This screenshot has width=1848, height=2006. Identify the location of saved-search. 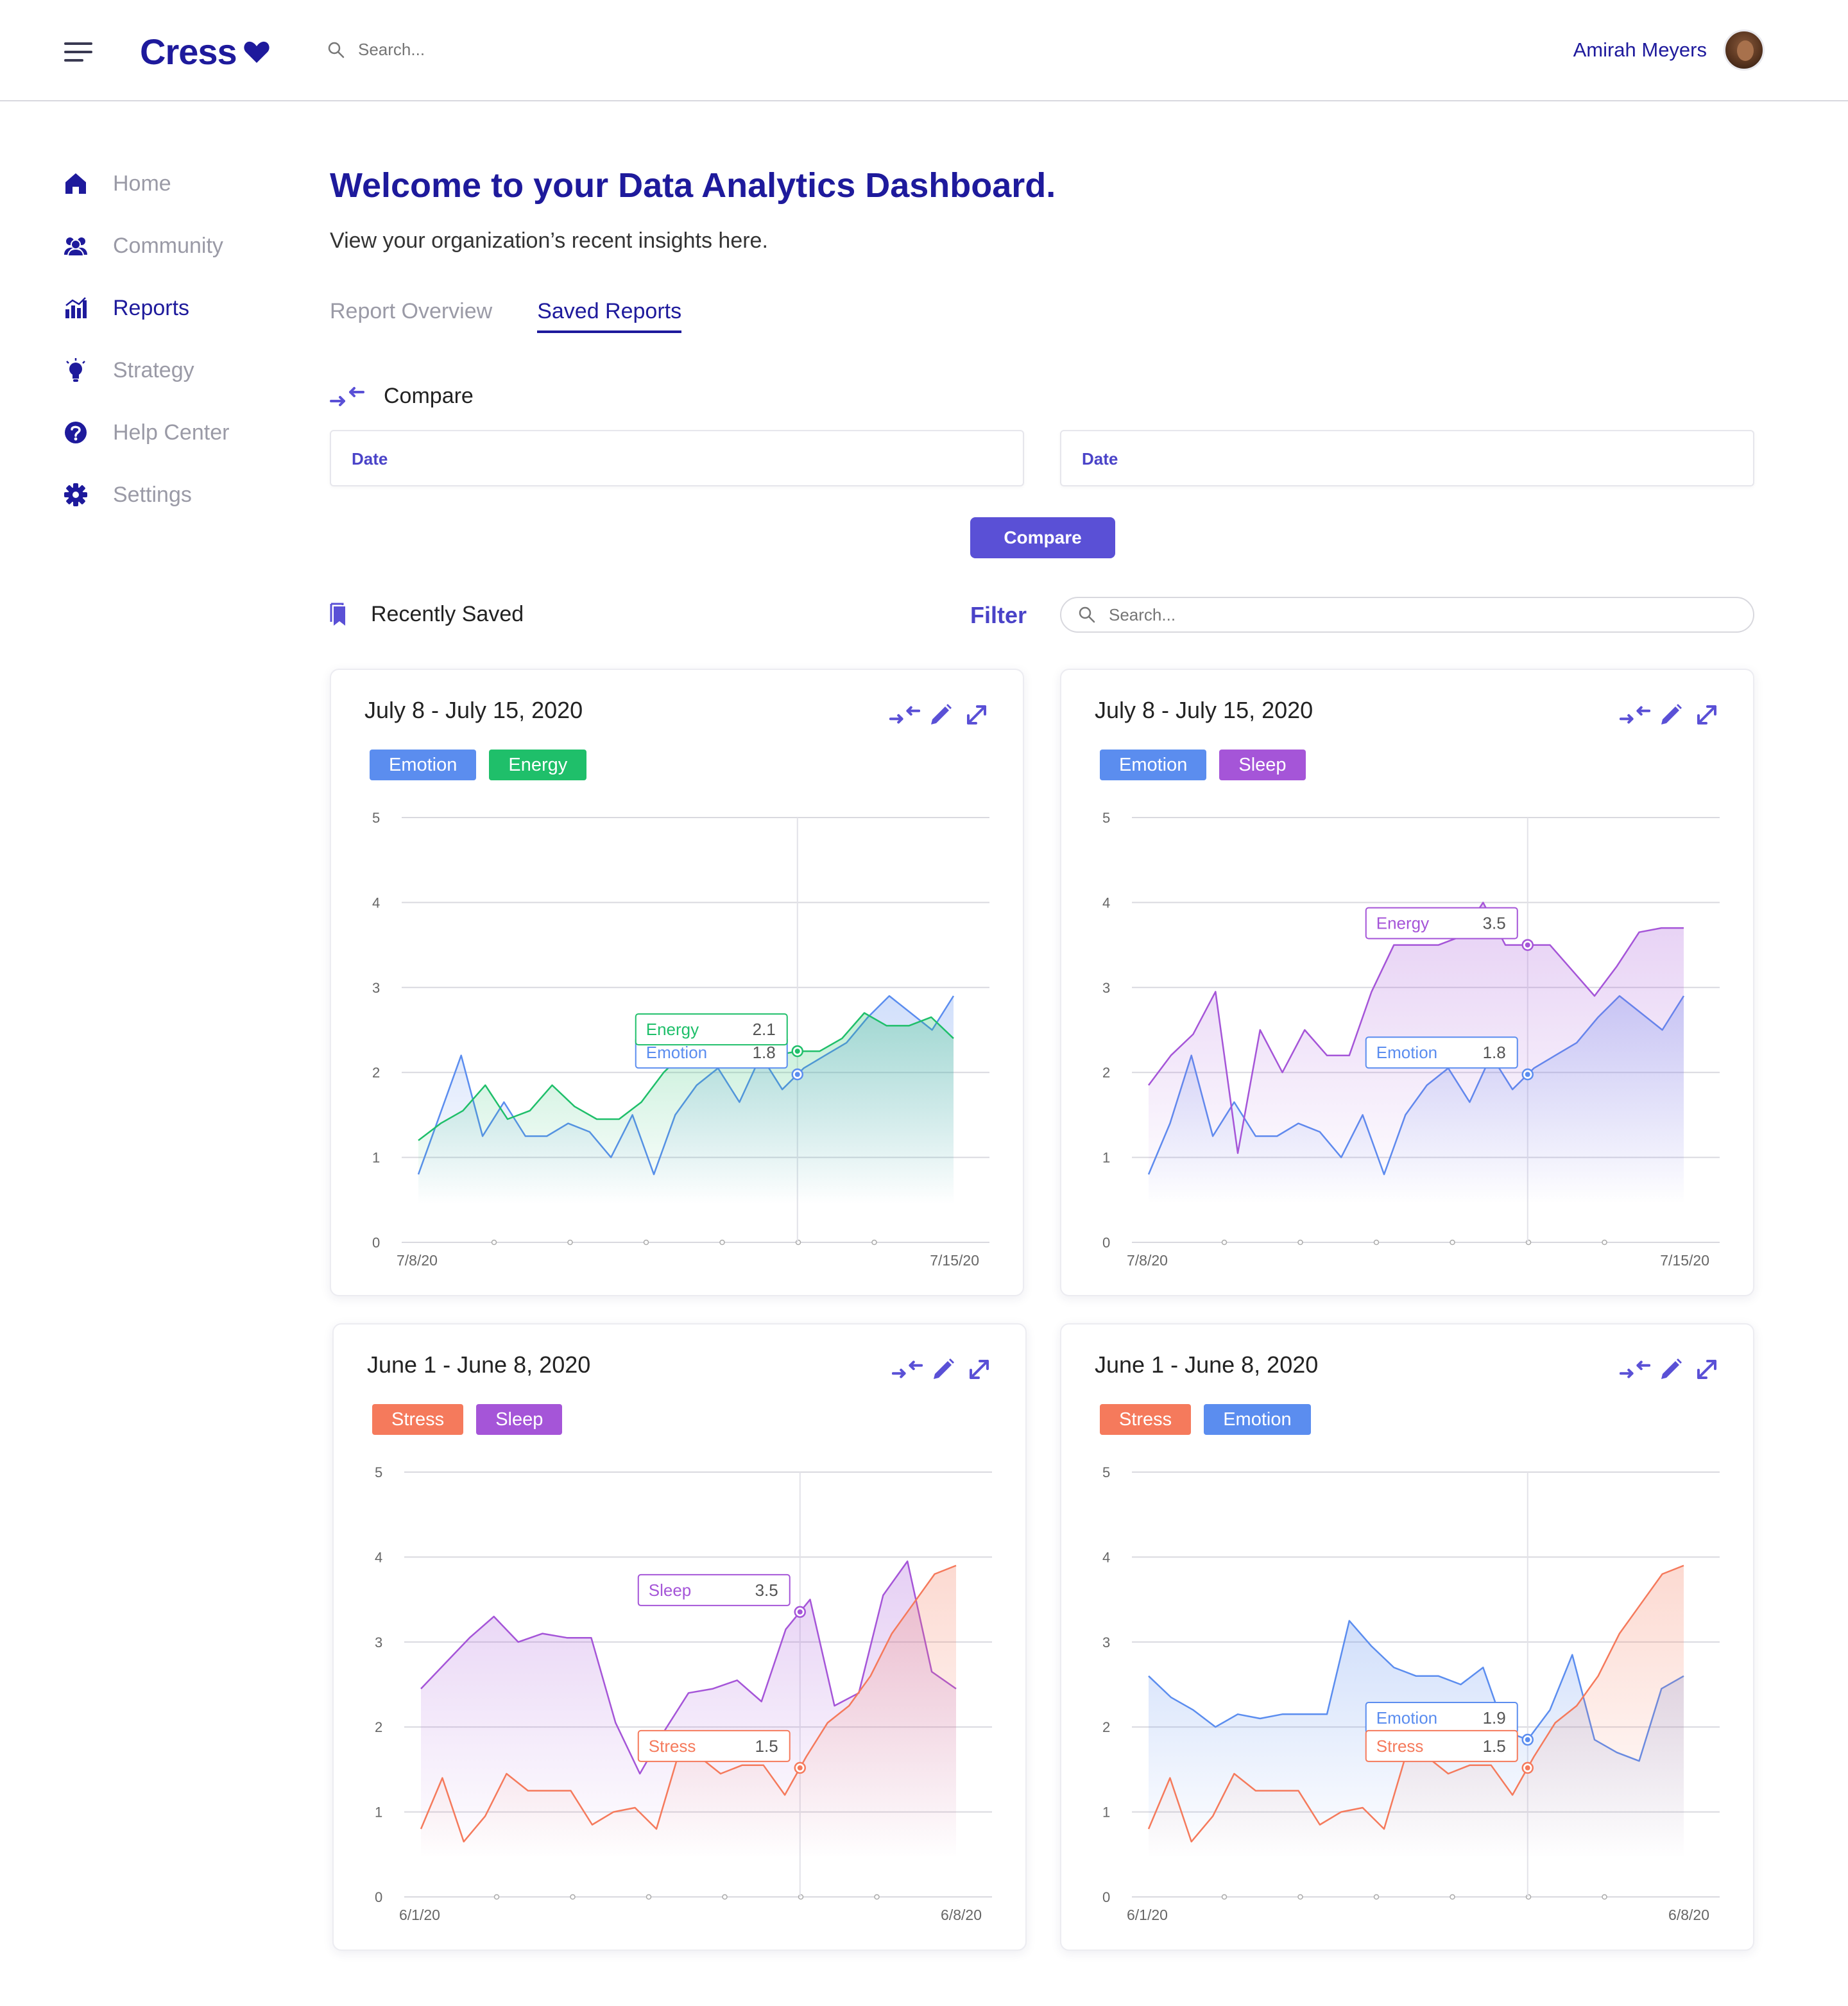
(1407, 615).